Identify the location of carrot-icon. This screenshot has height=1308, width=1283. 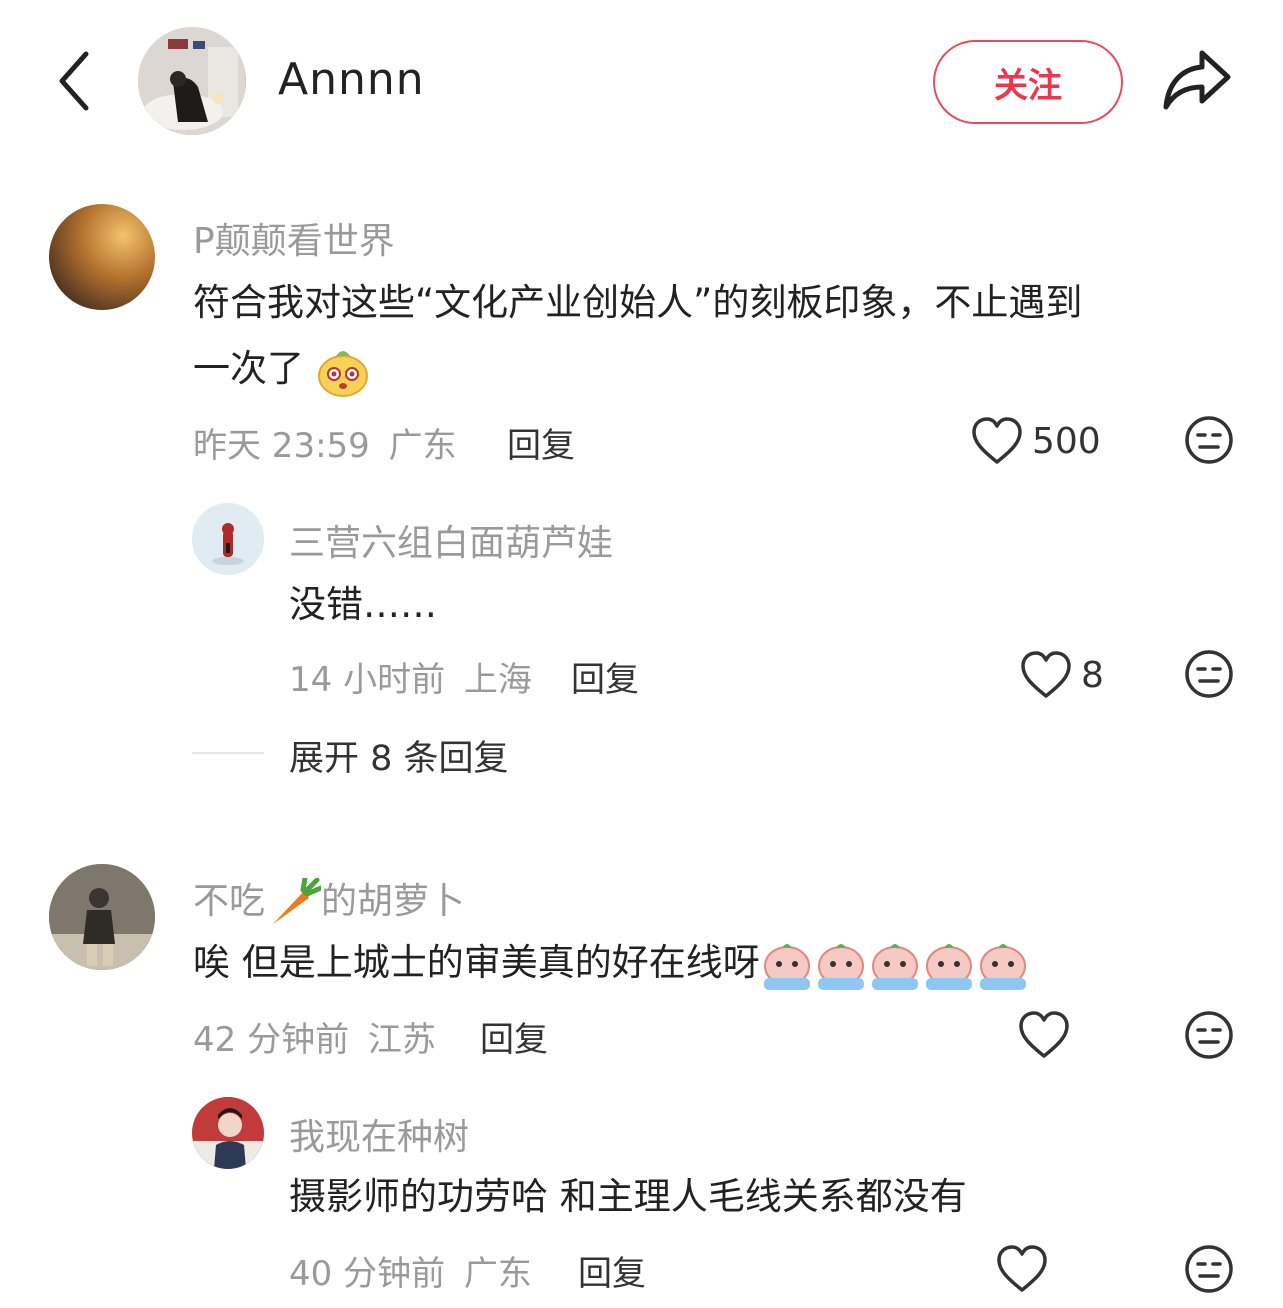
(297, 901).